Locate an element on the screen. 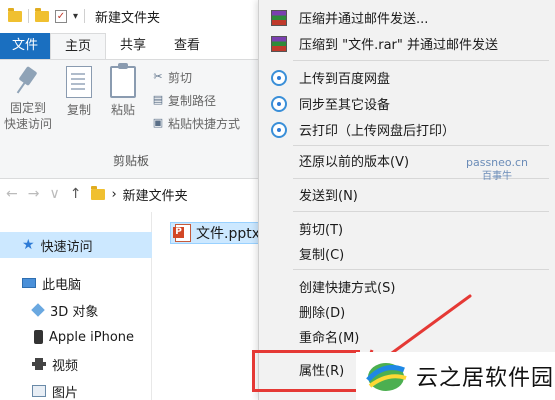 This screenshot has height=400, width=555. brand-watermark: 云之居软件园 is located at coordinates (455, 376).